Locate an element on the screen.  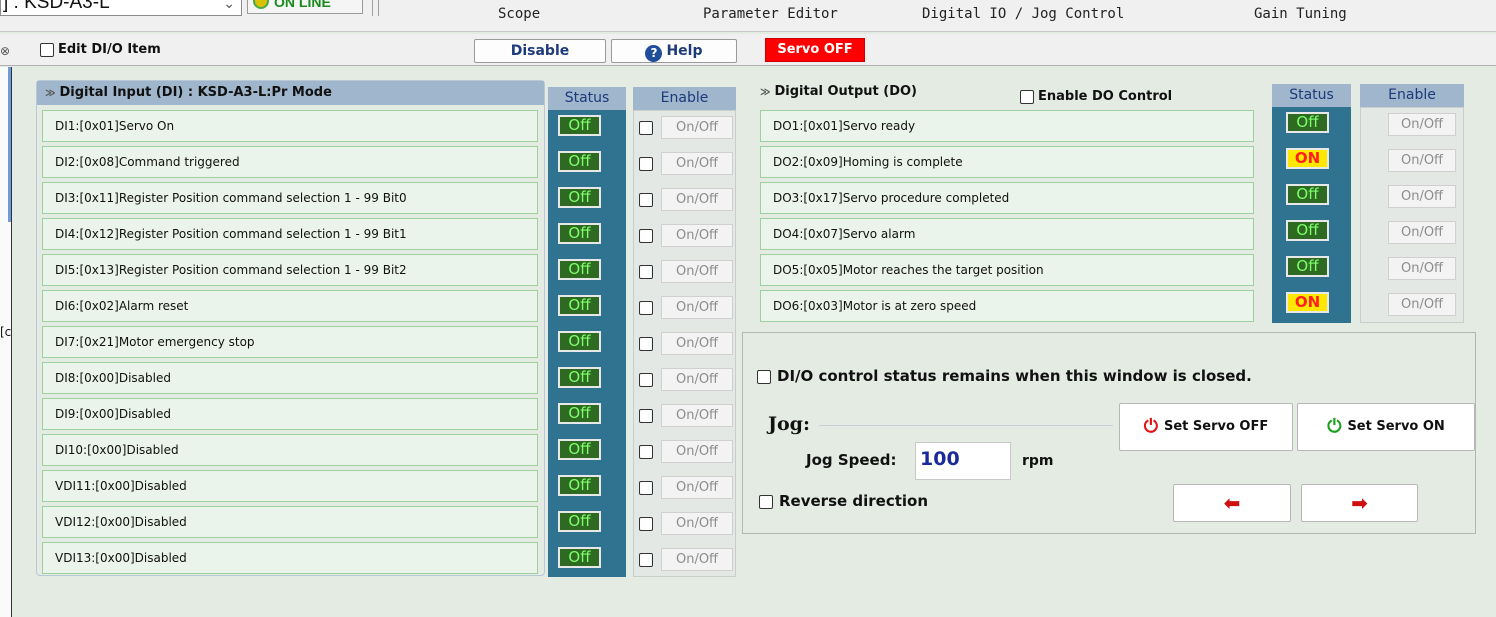
di-row: DI1:[0x01]Servo On is located at coordinates (290, 126).